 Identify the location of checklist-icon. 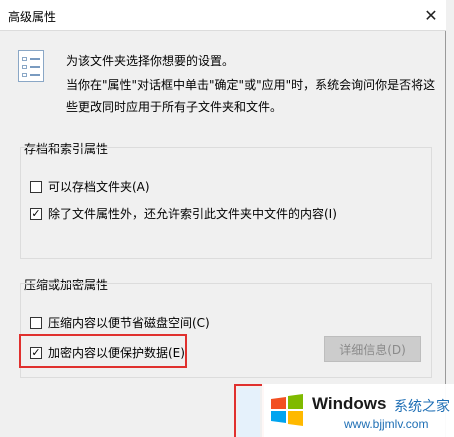
(31, 66).